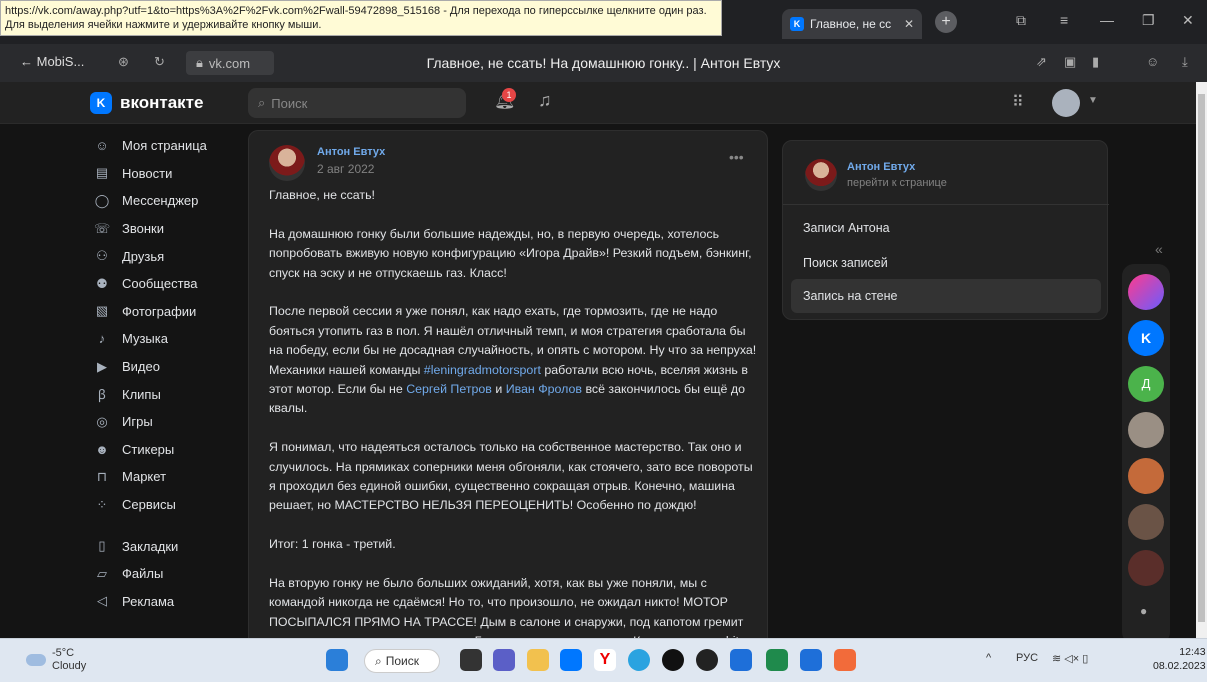  Describe the element at coordinates (471, 660) in the screenshot. I see `task-view-icon` at that location.